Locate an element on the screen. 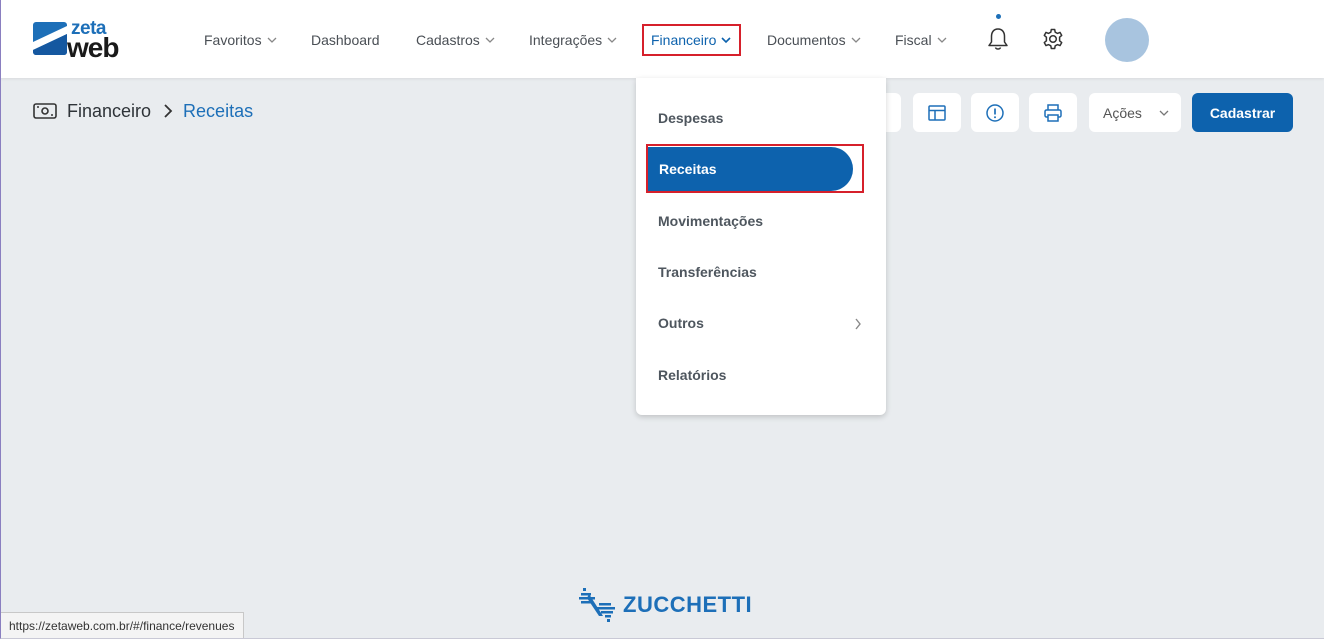  zucchetti-text: ZUCCHETTI is located at coordinates (688, 604).